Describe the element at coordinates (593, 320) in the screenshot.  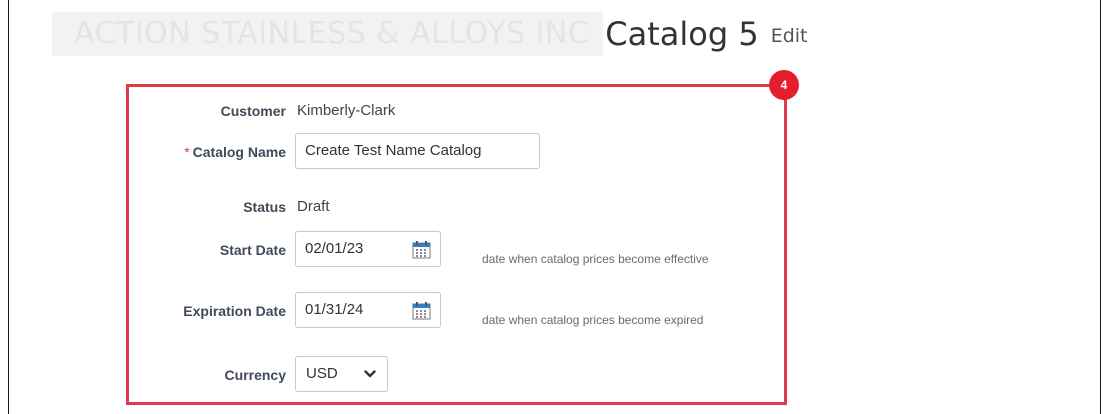
I see `expiration-date-hint: date when catalog prices become expired` at that location.